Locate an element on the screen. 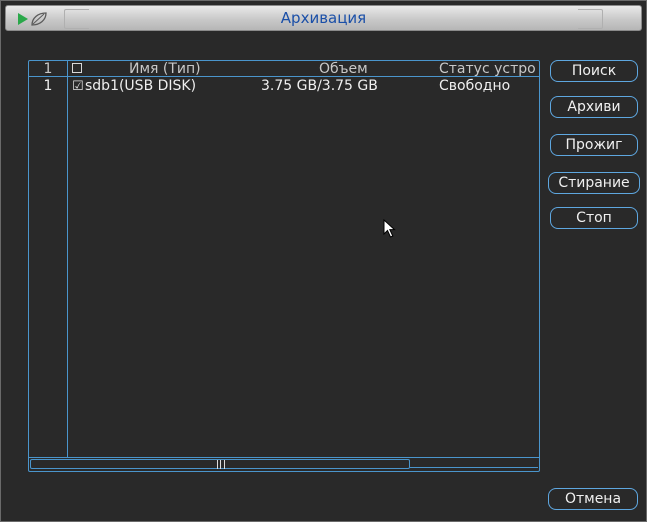 This screenshot has width=647, height=522. title-decor-right is located at coordinates (590, 19).